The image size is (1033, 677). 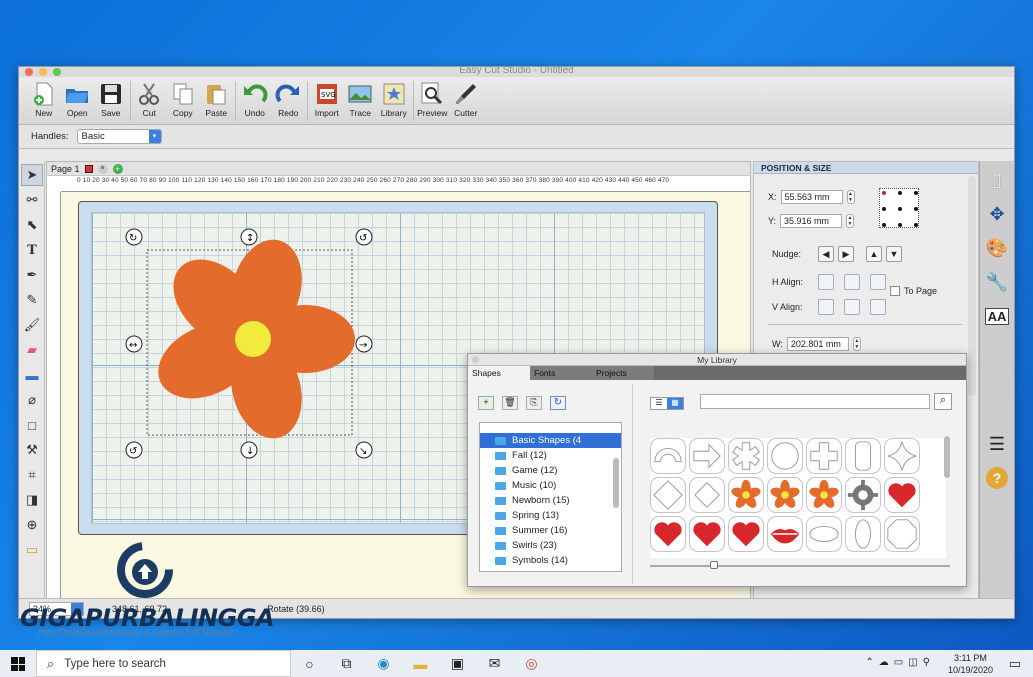 I want to click on windows-start-icon, so click(x=18, y=664).